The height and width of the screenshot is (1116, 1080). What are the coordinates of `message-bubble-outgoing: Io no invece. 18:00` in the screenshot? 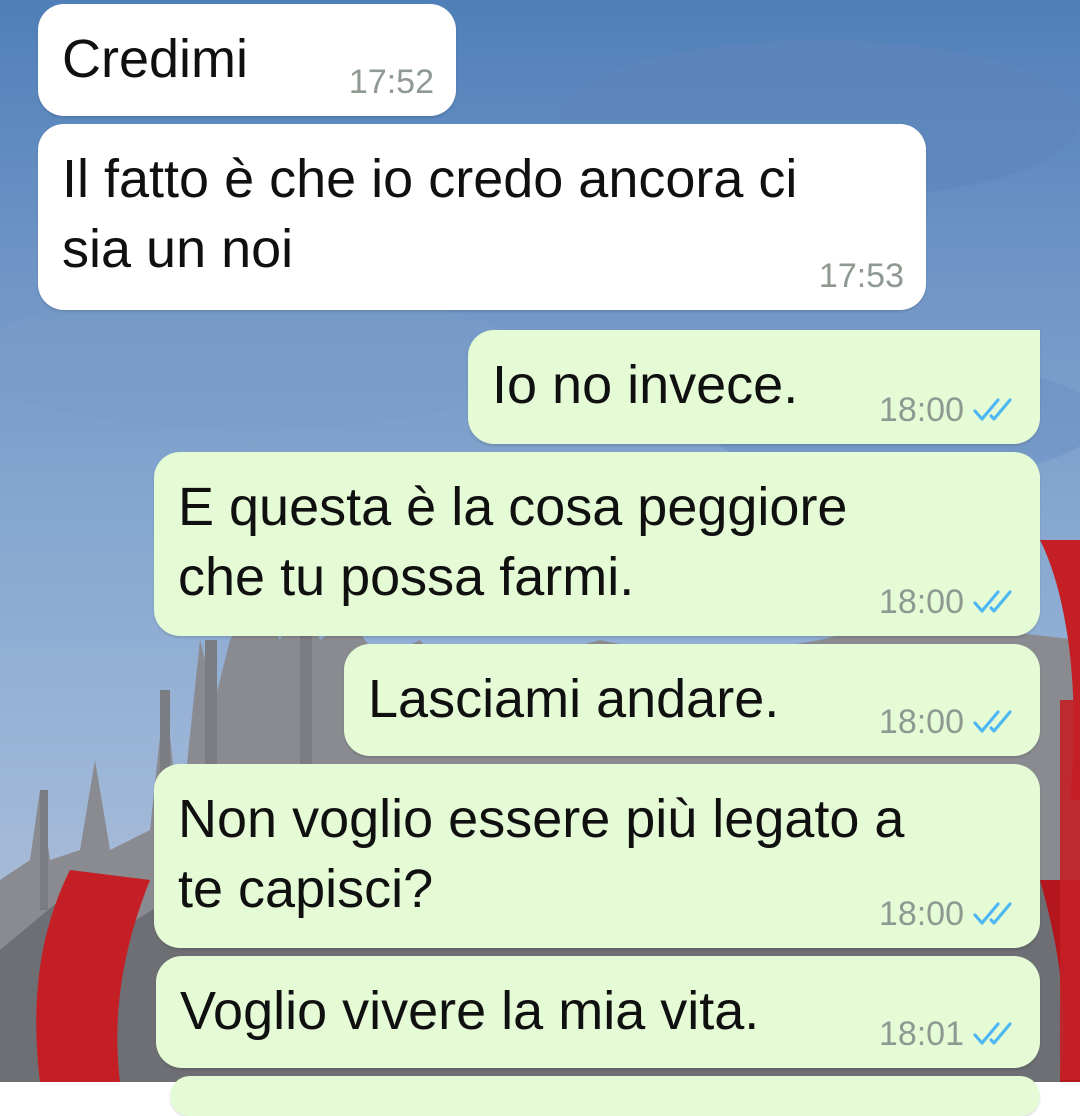 It's located at (754, 387).